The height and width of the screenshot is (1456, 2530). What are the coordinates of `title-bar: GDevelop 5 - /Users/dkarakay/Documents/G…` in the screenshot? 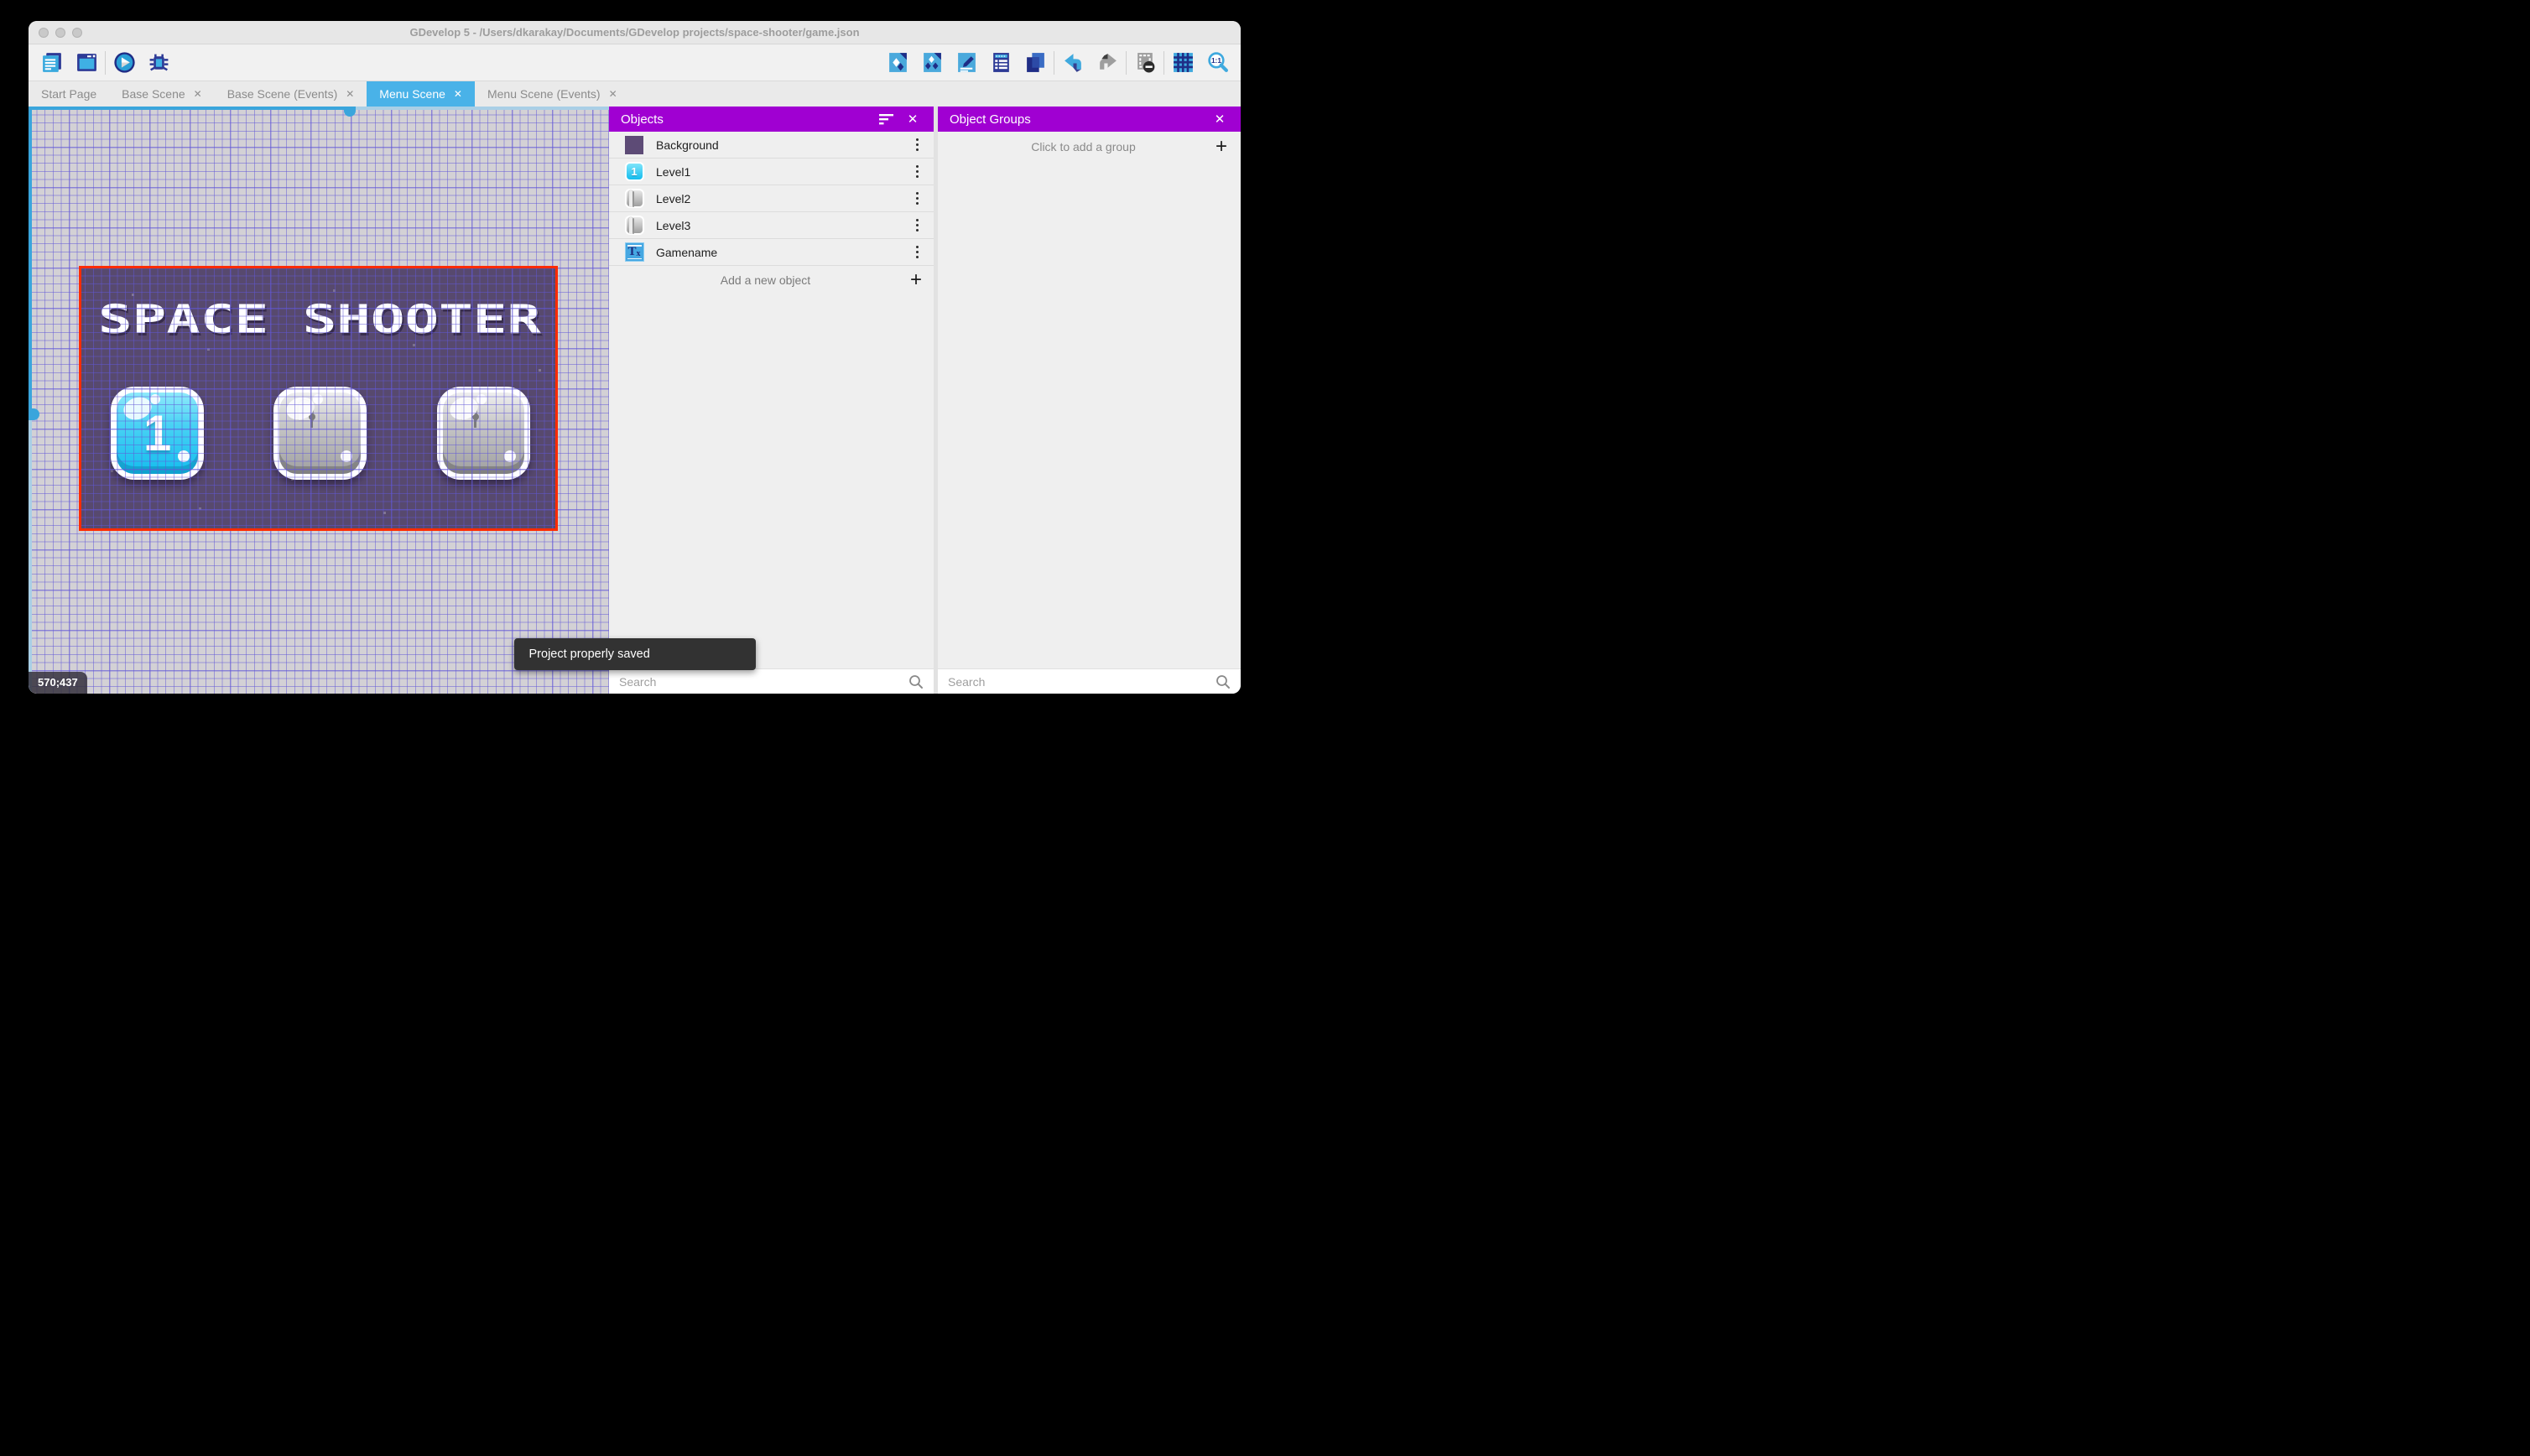 It's located at (635, 32).